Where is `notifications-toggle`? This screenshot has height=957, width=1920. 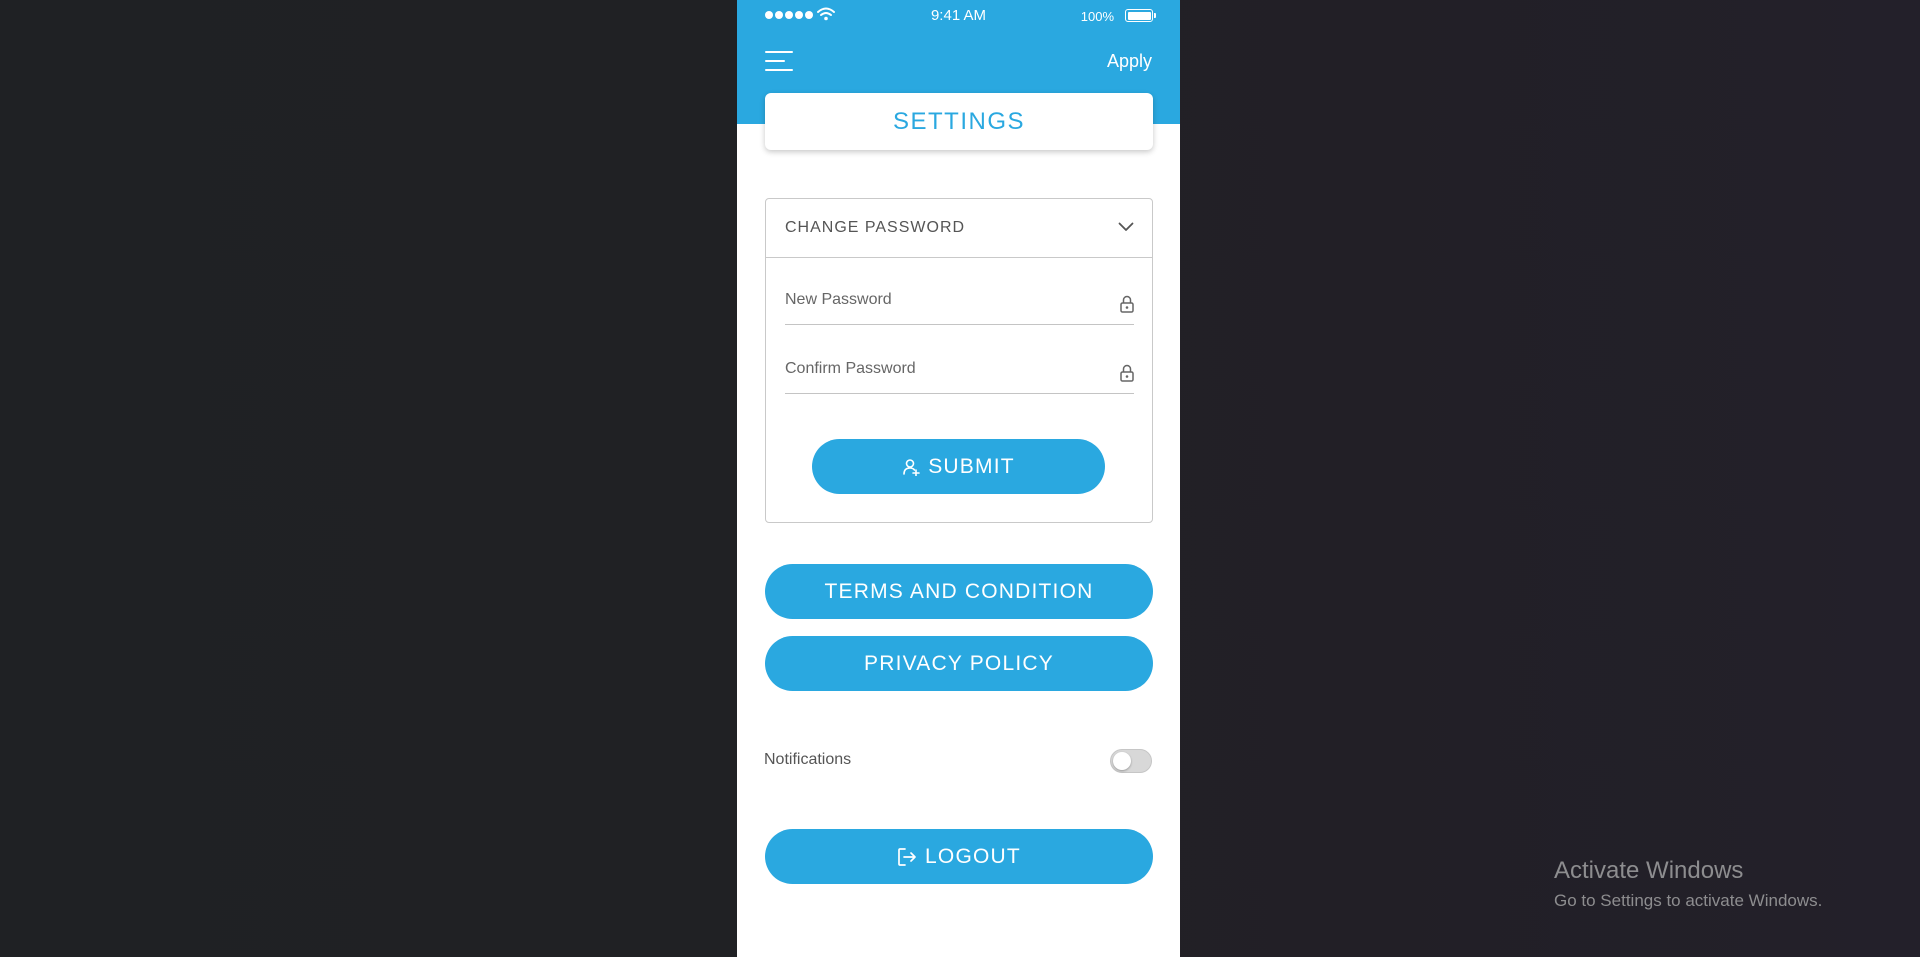 notifications-toggle is located at coordinates (1131, 761).